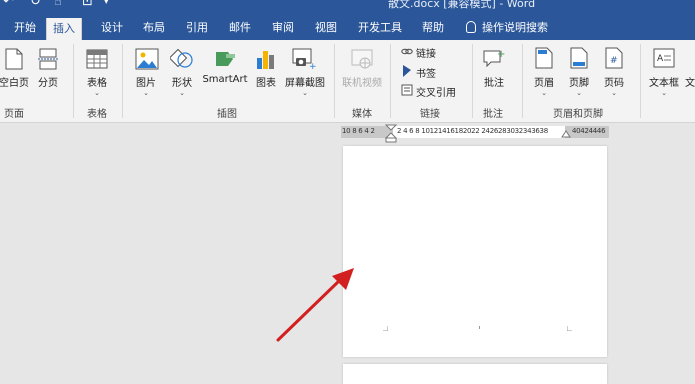 The image size is (695, 384). Describe the element at coordinates (266, 81) in the screenshot. I see `chart-button: 图表` at that location.